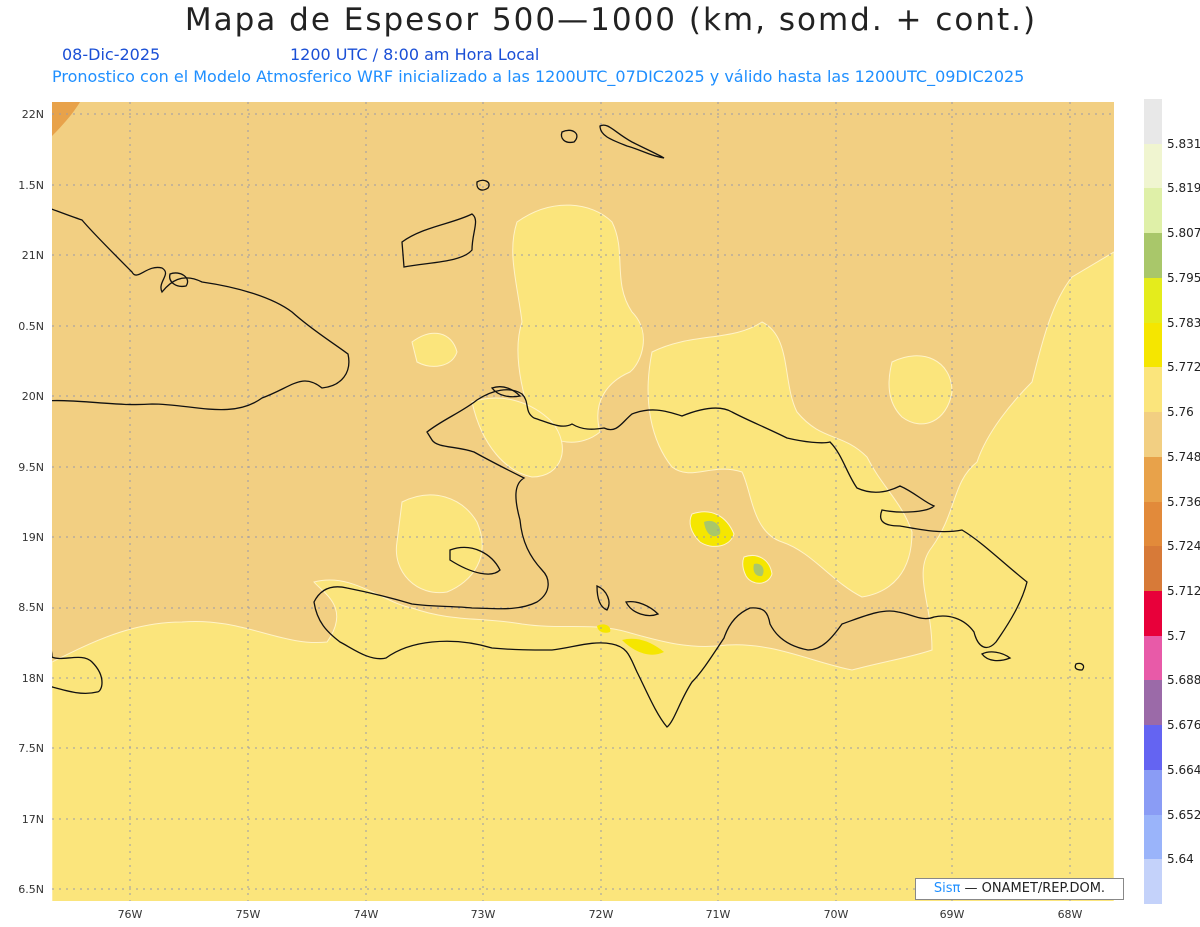  I want to click on colorbar-label: 5.712, so click(1183, 590).